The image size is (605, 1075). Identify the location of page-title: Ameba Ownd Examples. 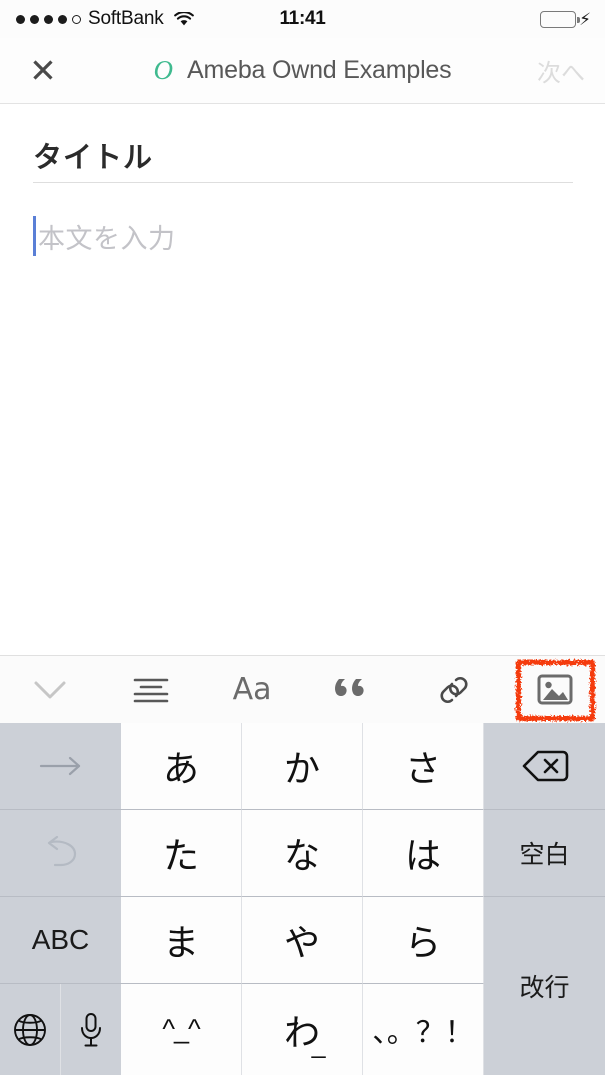
(319, 70).